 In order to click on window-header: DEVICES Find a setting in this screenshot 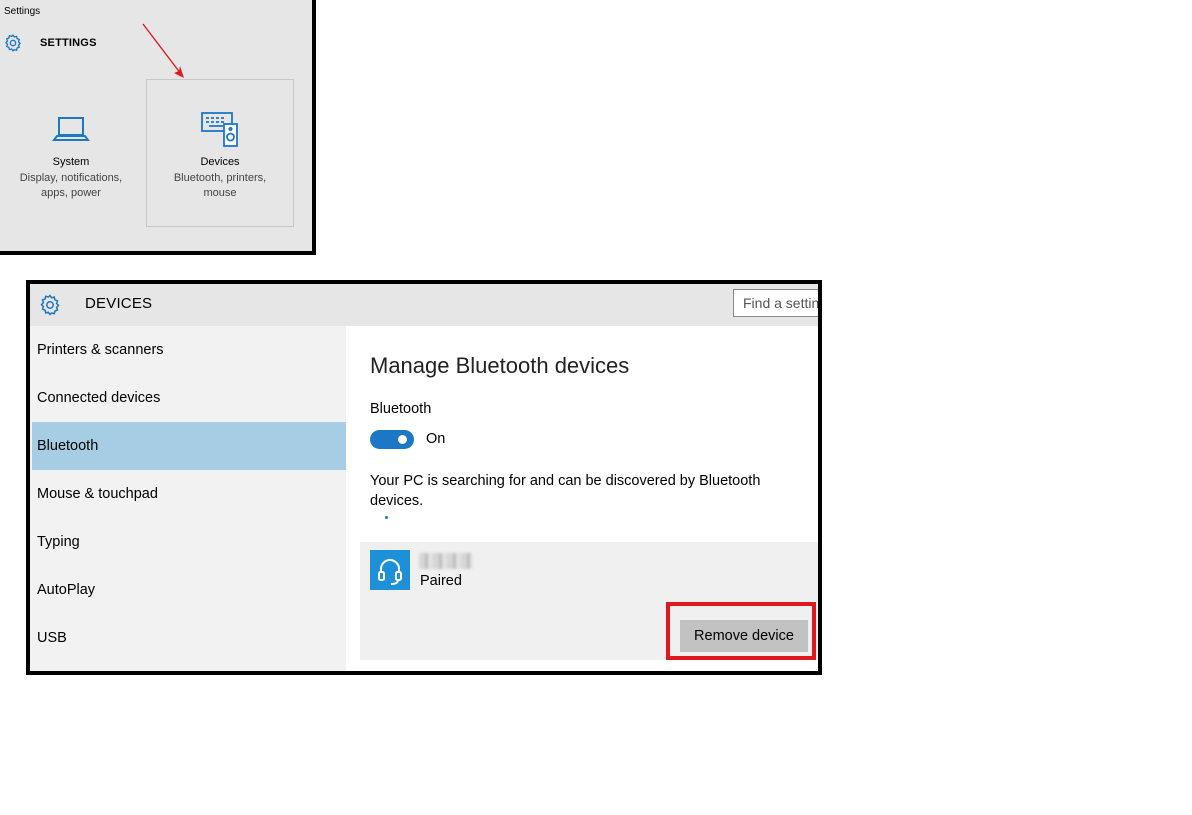, I will do `click(424, 305)`.